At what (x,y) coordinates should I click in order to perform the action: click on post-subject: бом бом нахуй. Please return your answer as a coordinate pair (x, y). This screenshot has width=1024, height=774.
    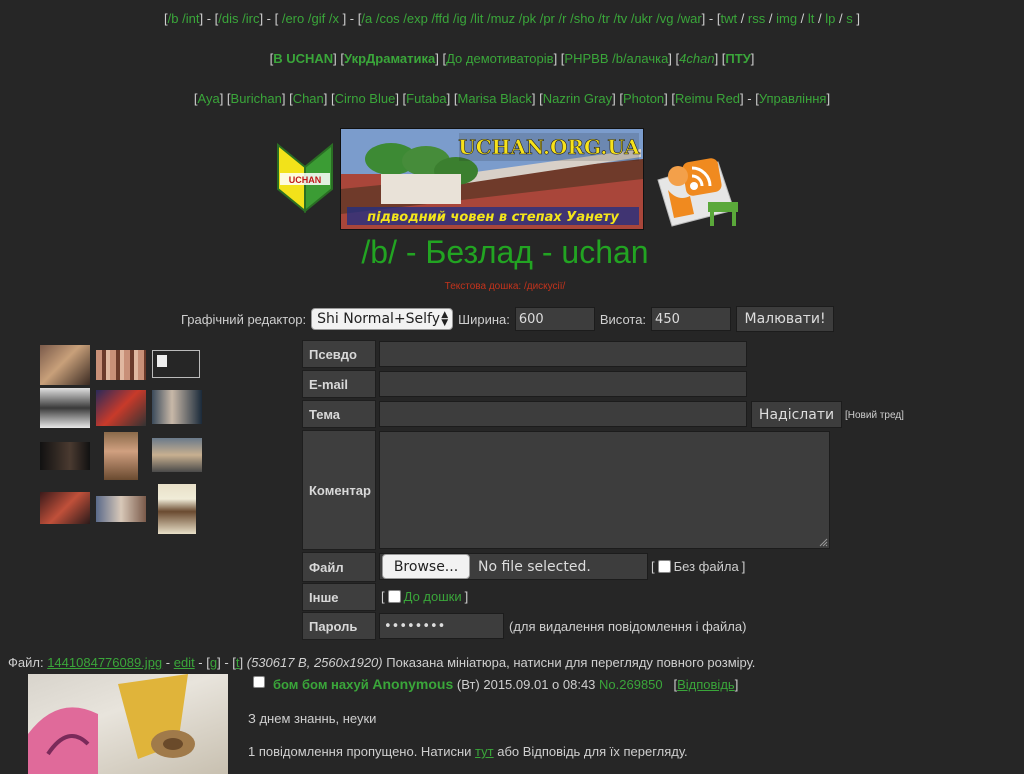
    Looking at the image, I should click on (321, 684).